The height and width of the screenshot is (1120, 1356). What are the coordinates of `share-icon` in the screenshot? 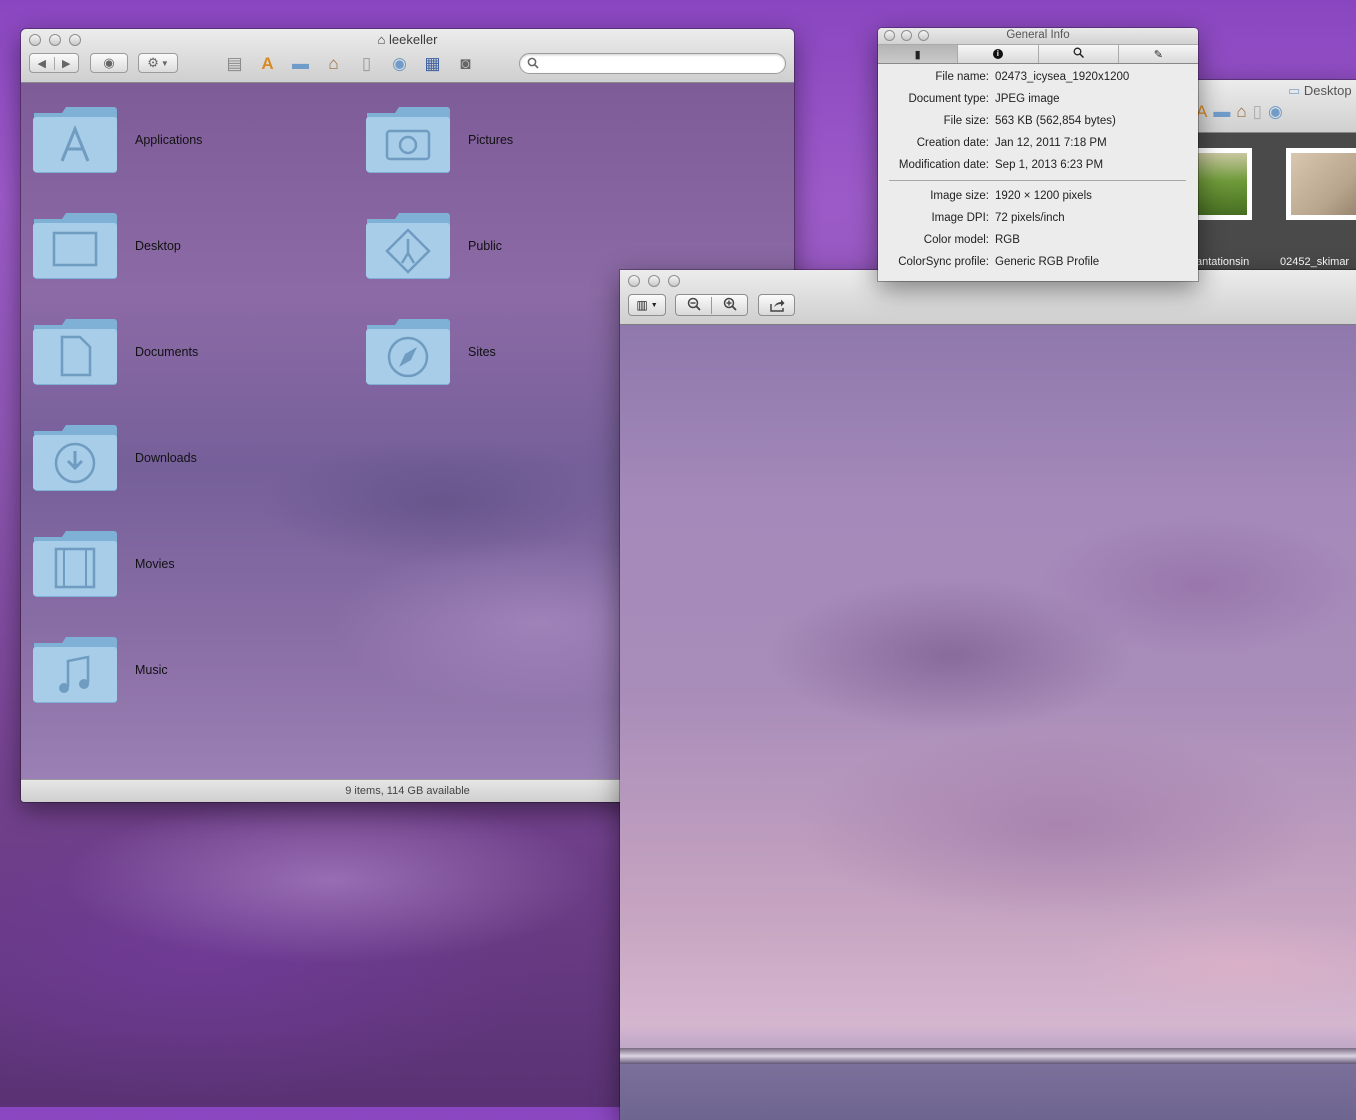 It's located at (776, 305).